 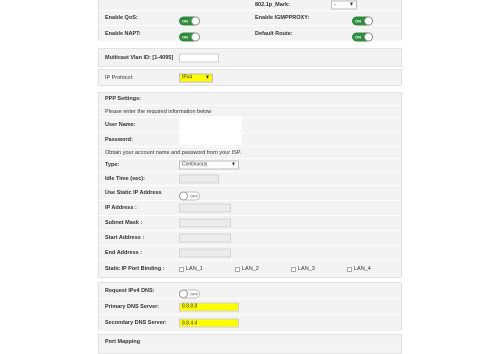 What do you see at coordinates (199, 57) in the screenshot?
I see `multicast-vlan-input` at bounding box center [199, 57].